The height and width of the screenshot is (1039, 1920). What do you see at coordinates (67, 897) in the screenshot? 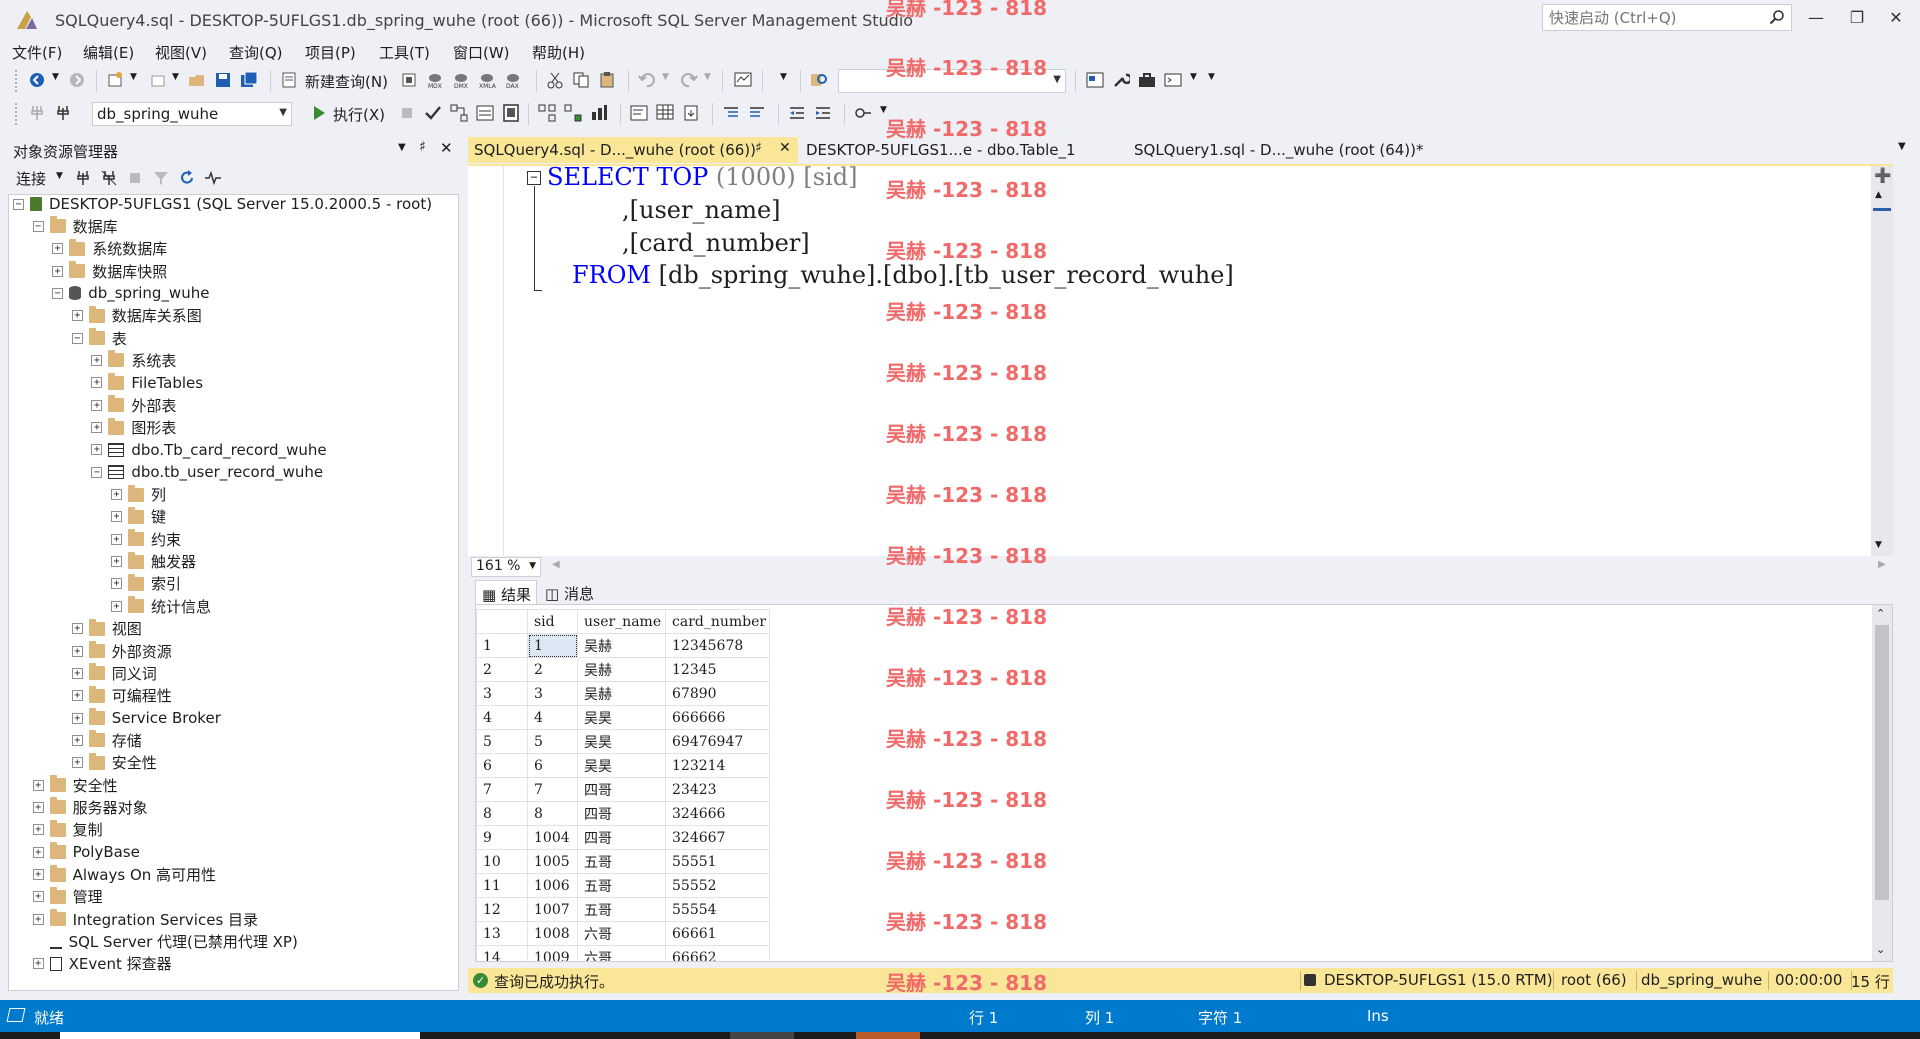
I see `tree-node: + 管理` at bounding box center [67, 897].